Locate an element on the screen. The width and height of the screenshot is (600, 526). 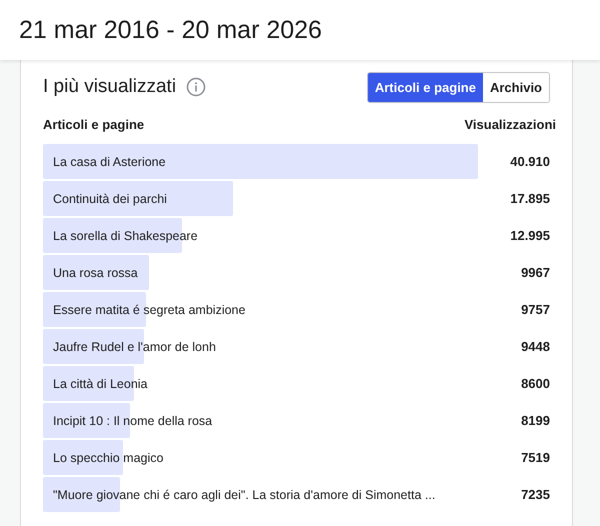
post-title: Continuità dei parchi is located at coordinates (105, 199).